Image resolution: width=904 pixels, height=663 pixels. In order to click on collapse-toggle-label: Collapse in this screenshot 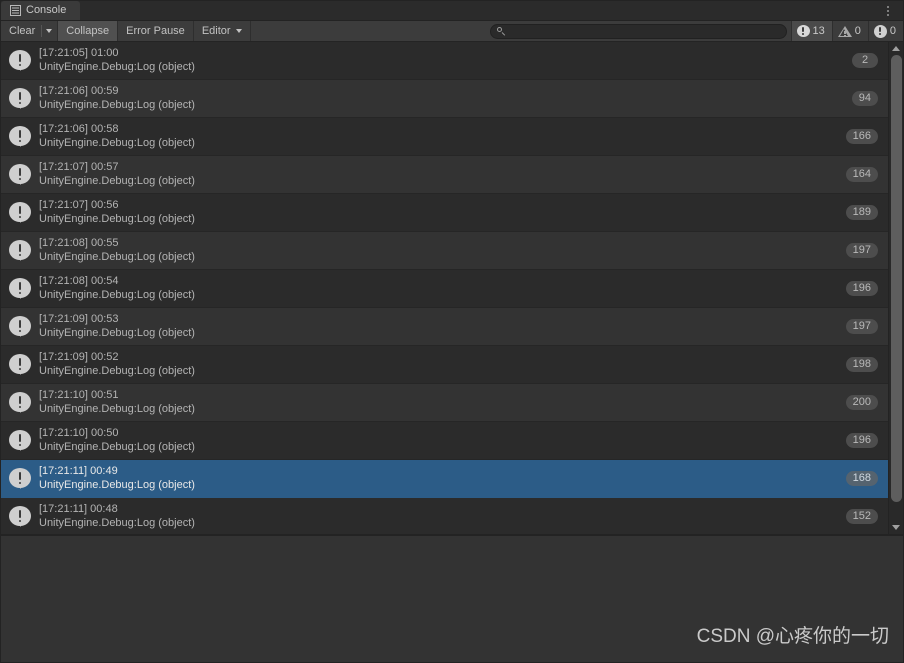, I will do `click(88, 31)`.